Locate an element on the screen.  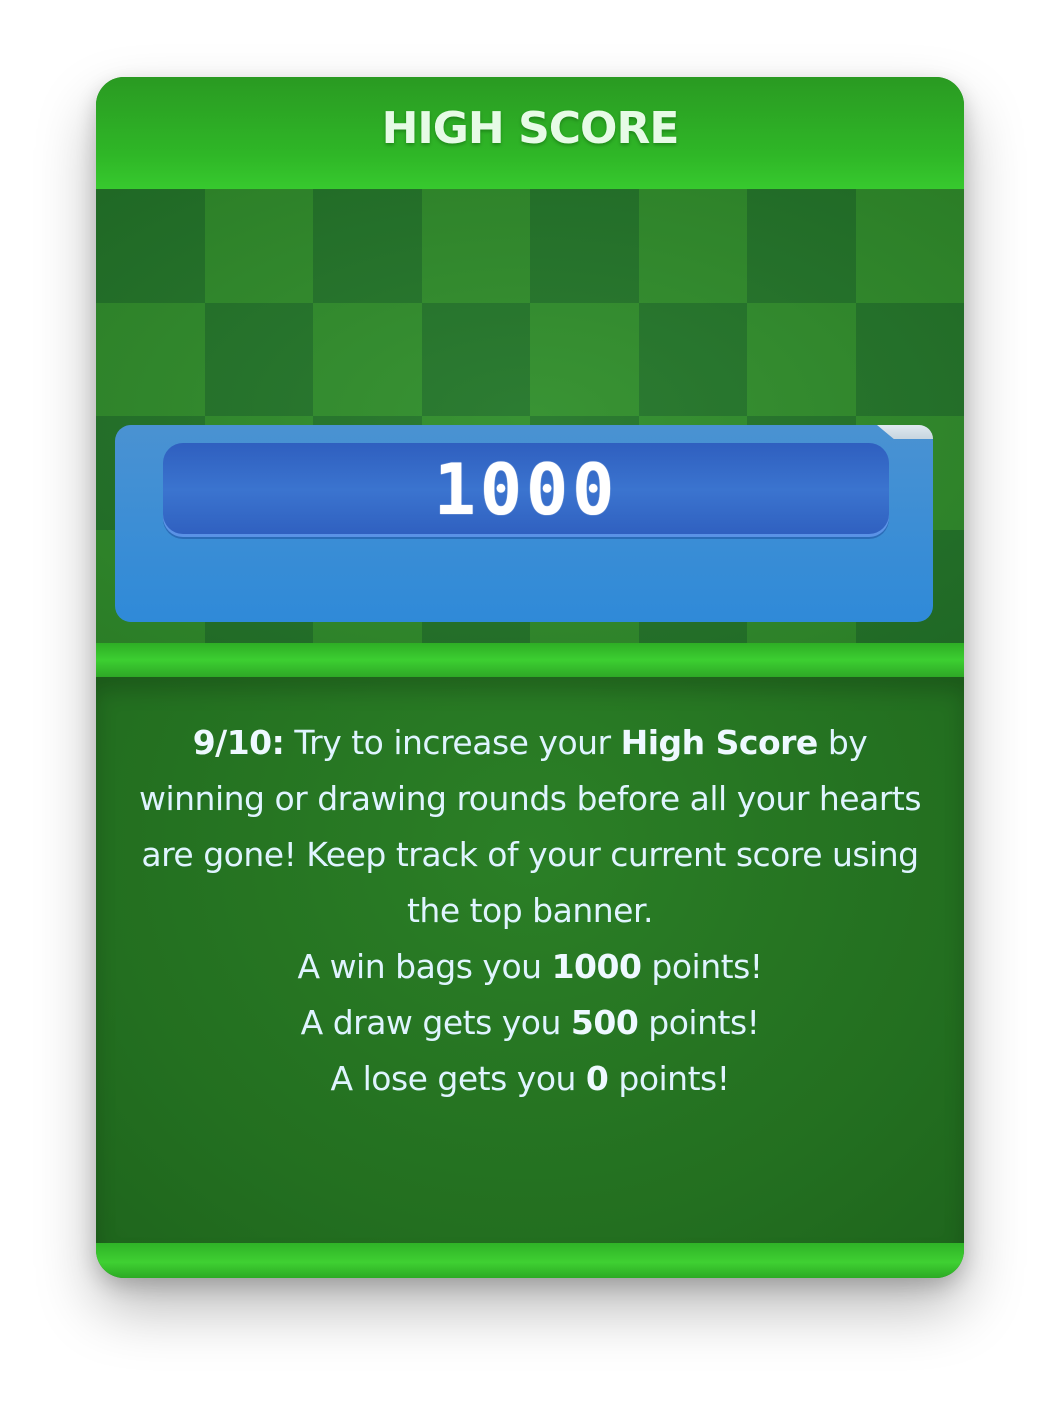
card-header: HIGH SCORE is located at coordinates (530, 133).